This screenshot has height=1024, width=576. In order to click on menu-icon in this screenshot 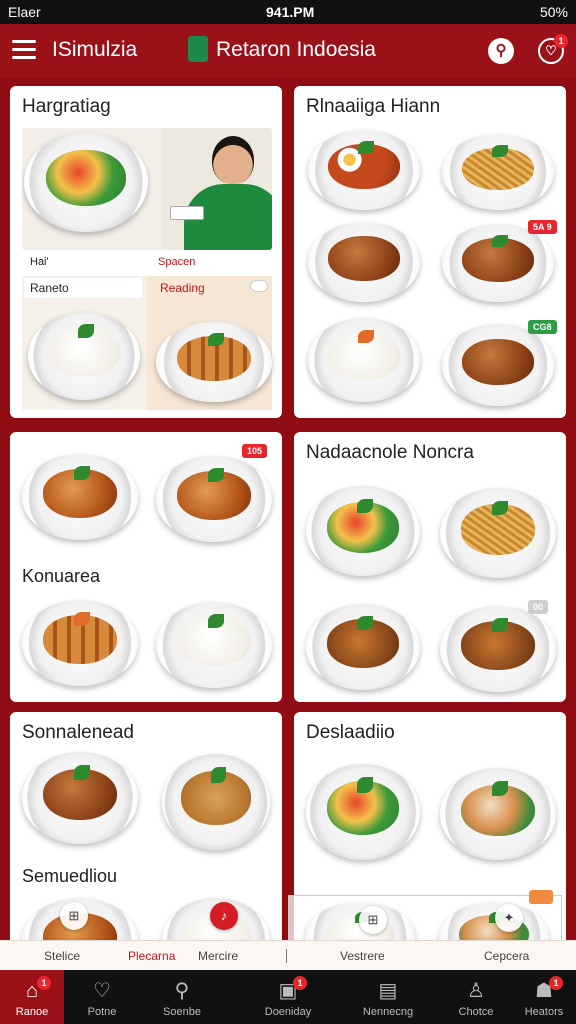, I will do `click(24, 50)`.